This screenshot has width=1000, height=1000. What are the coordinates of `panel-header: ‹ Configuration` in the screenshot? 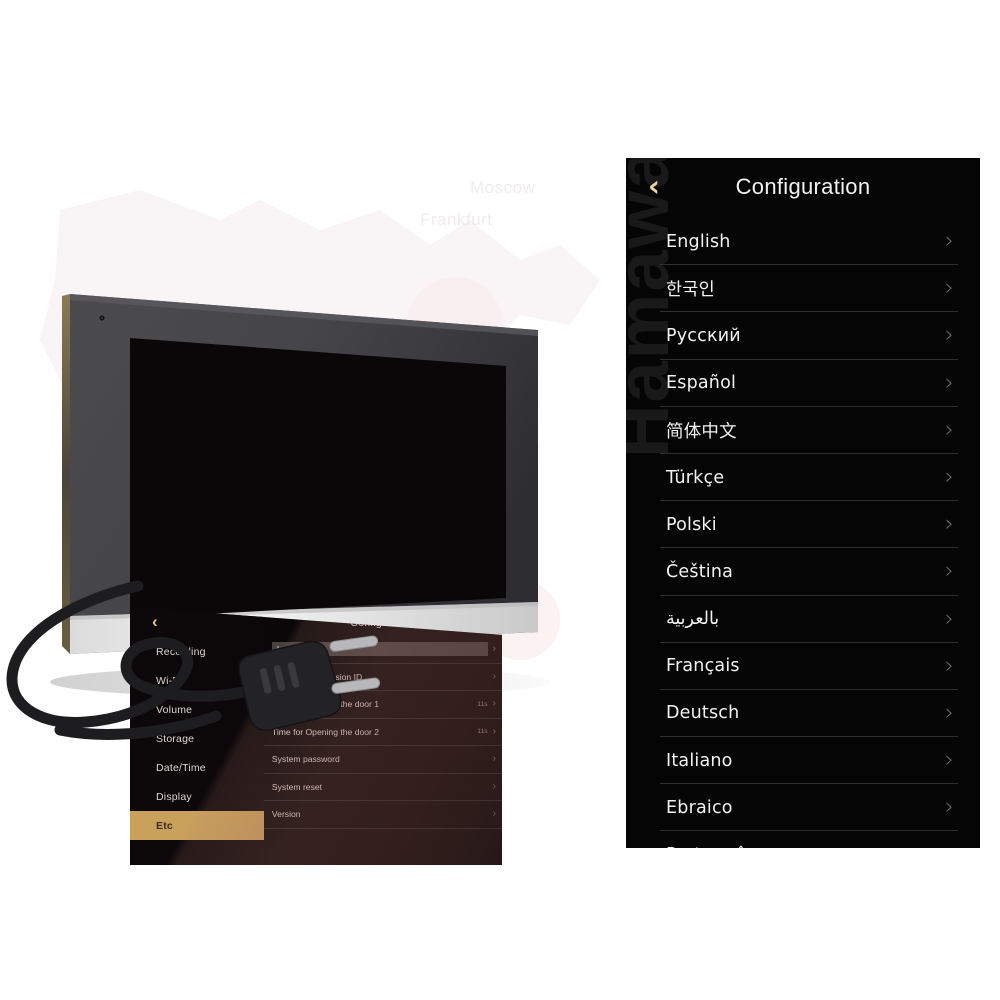 It's located at (803, 188).